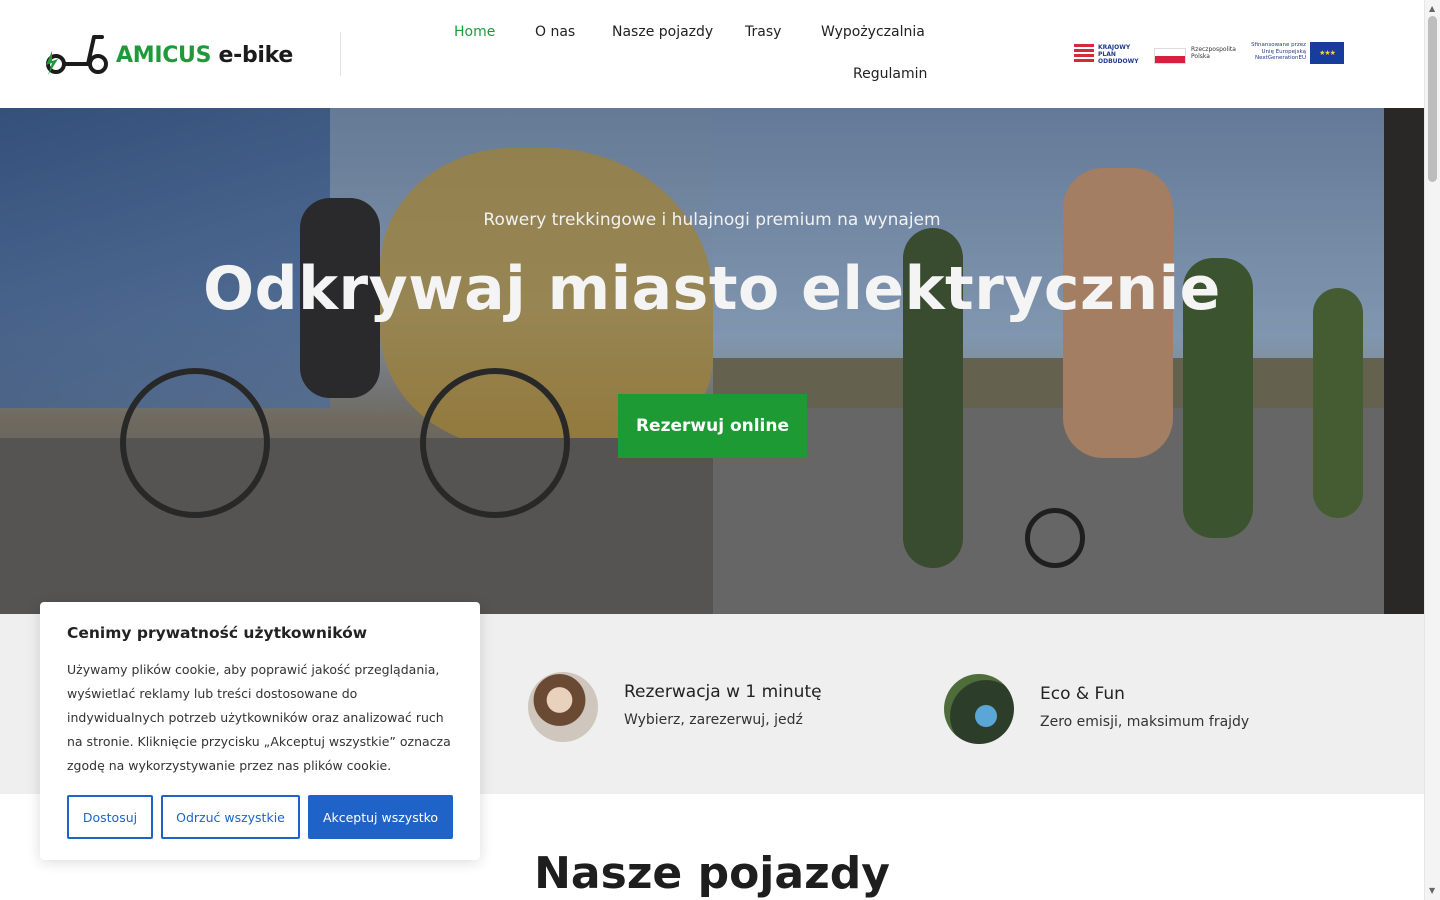  I want to click on nav-home: Home, so click(474, 32).